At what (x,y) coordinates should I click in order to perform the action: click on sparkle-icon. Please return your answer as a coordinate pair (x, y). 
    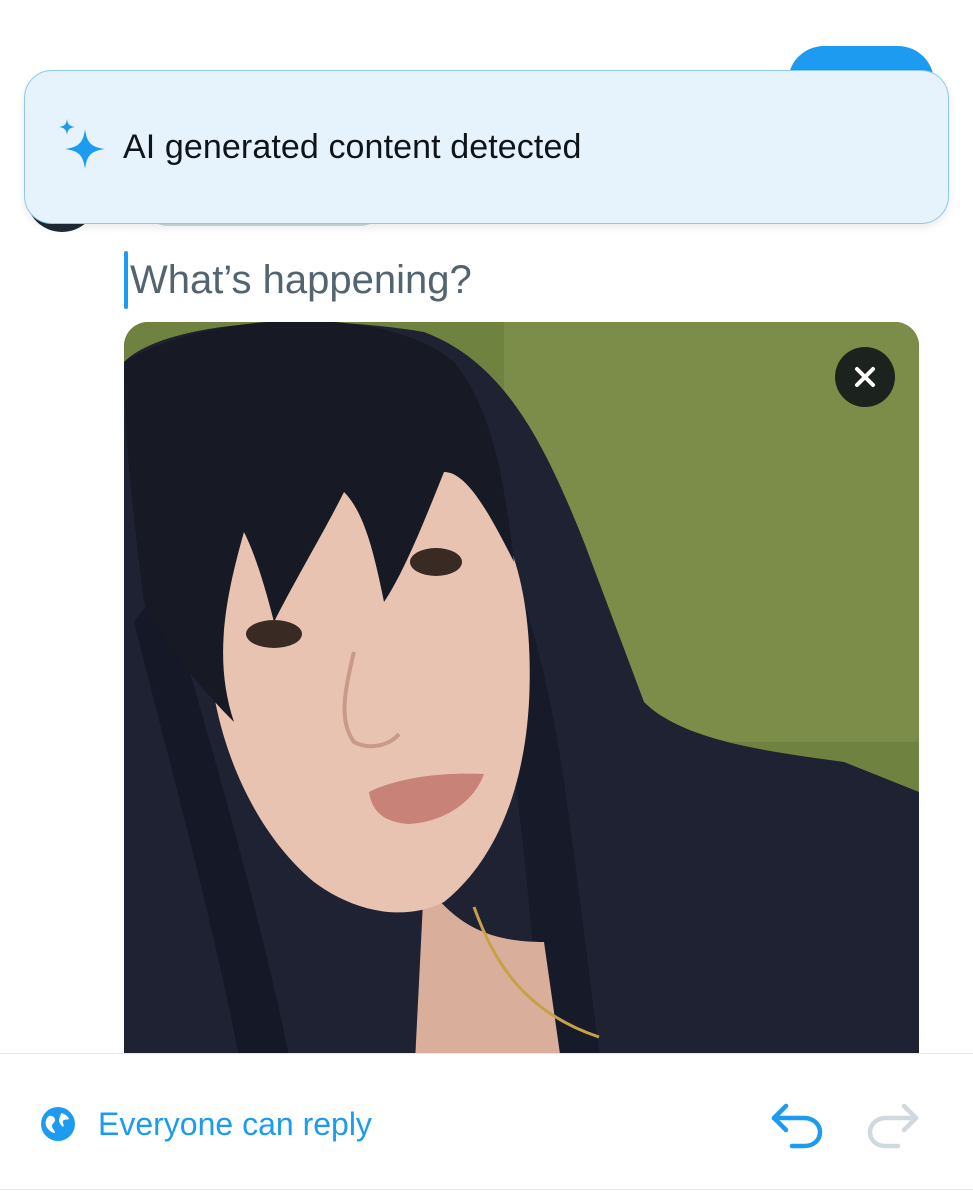
    Looking at the image, I should click on (82, 144).